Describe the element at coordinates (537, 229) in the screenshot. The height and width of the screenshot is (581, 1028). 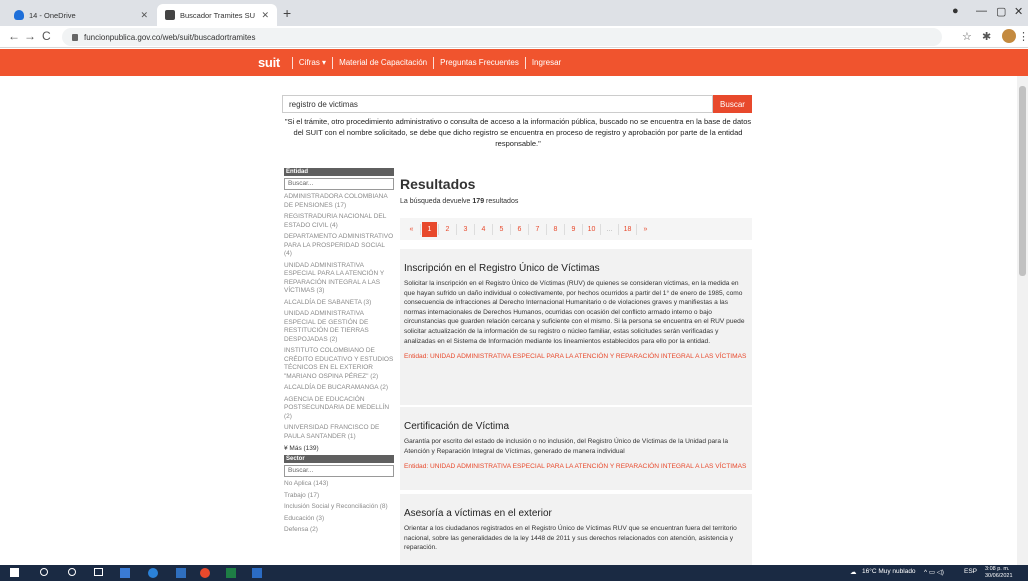
I see `page-7-button: 7` at that location.